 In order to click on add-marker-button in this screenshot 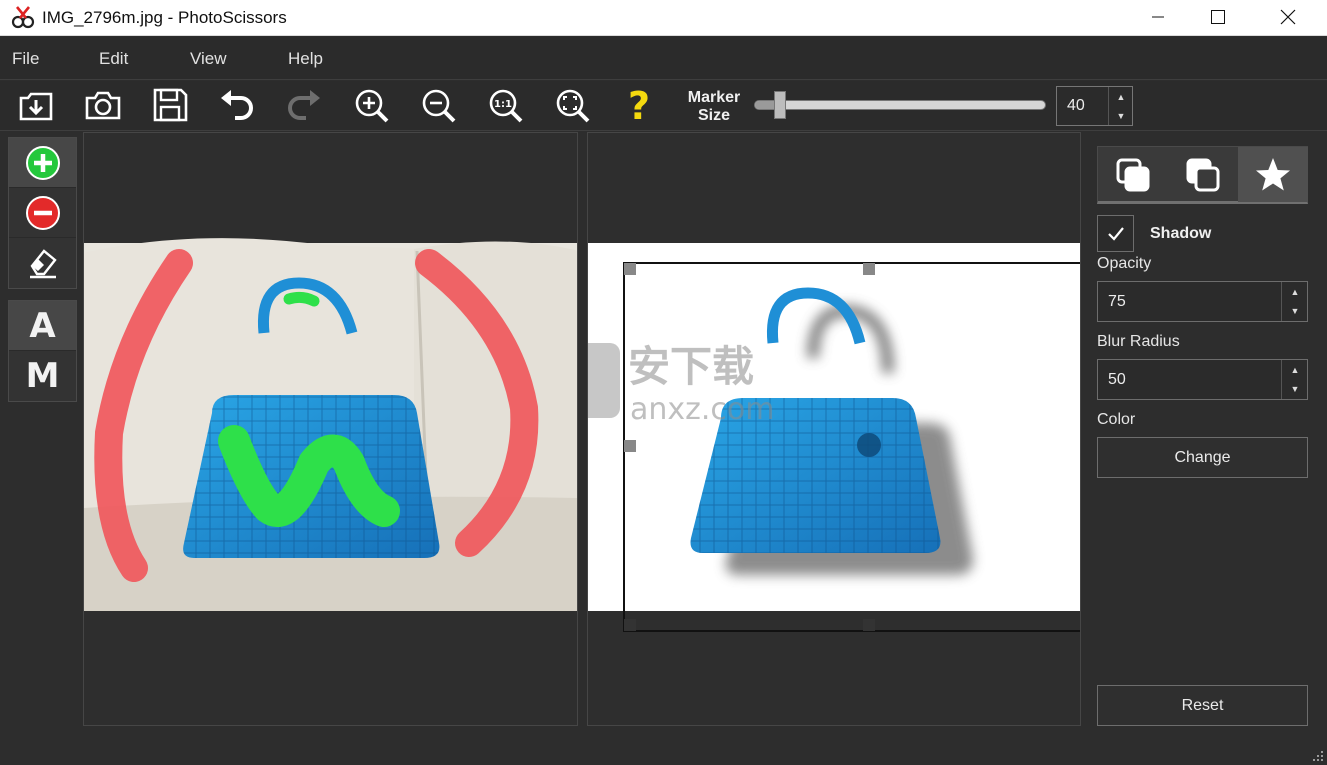, I will do `click(42, 163)`.